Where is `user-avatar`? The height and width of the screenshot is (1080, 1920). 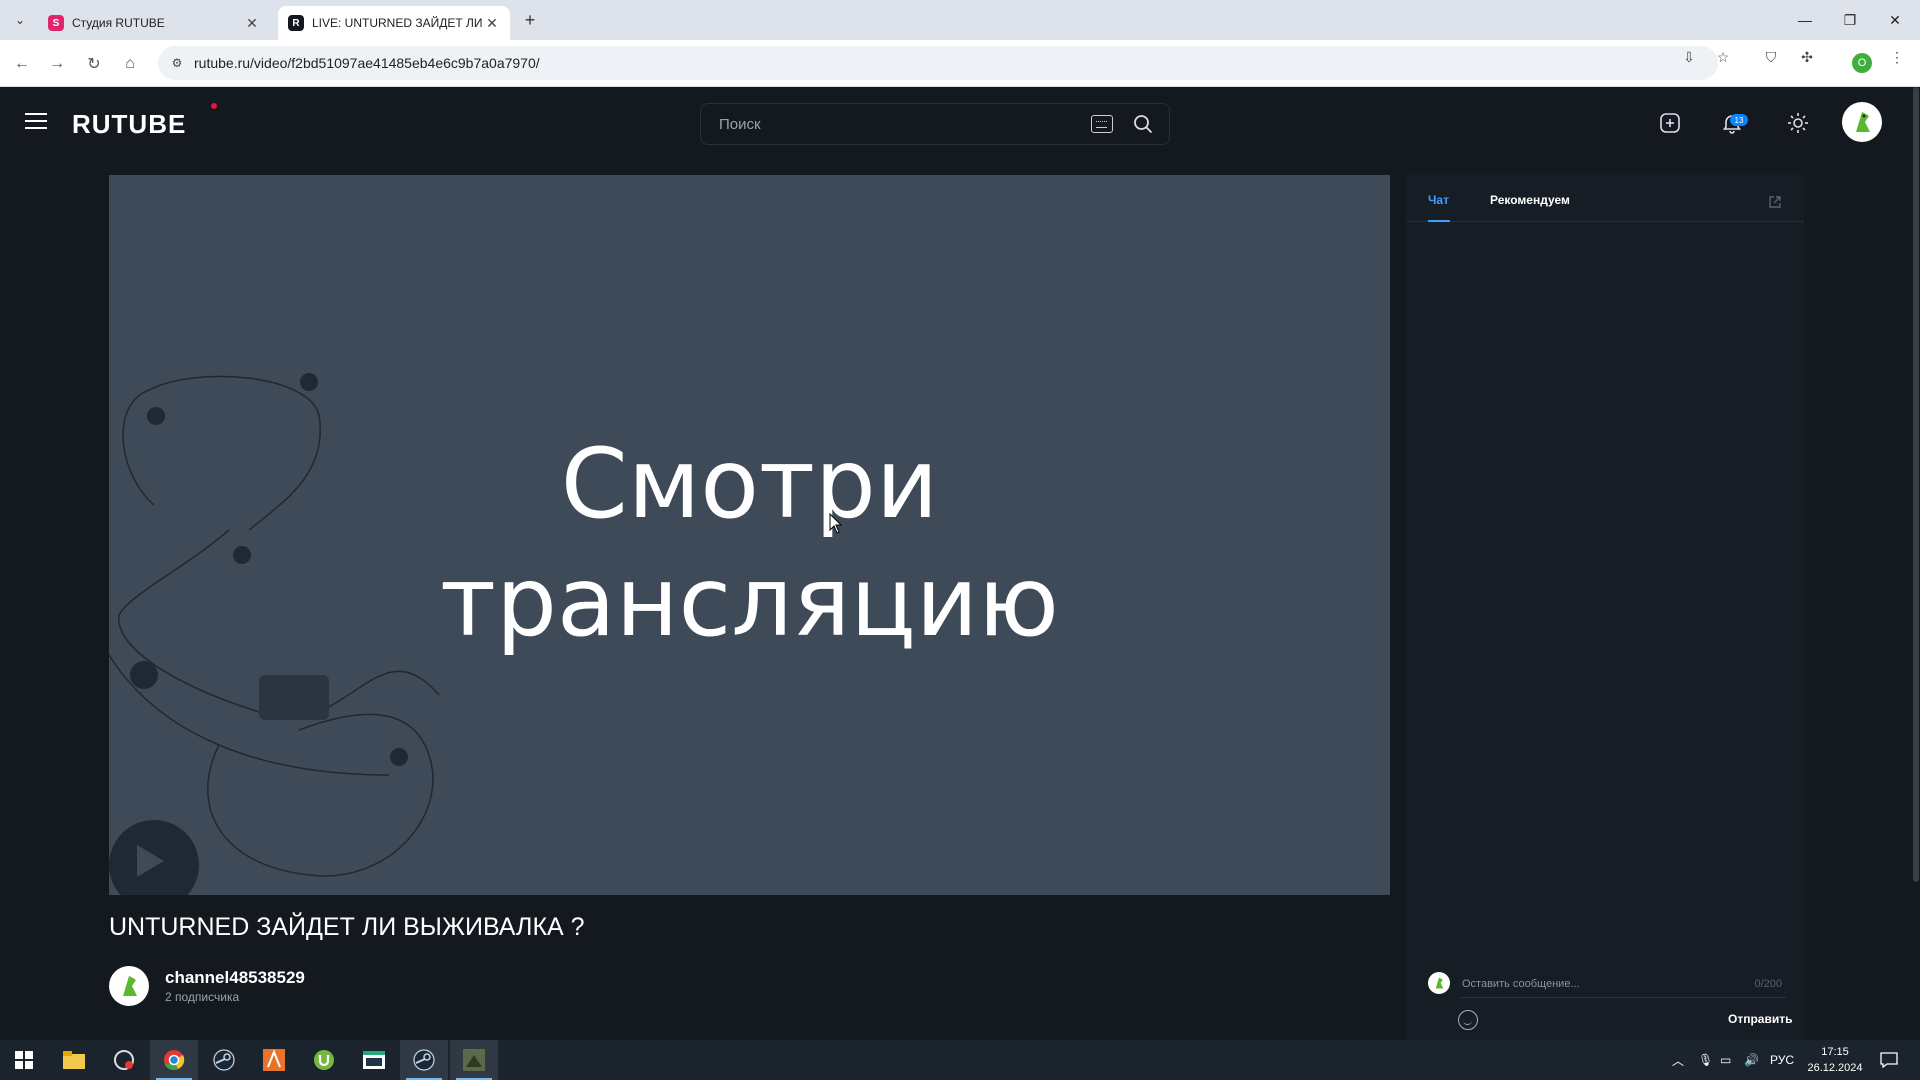 user-avatar is located at coordinates (1862, 122).